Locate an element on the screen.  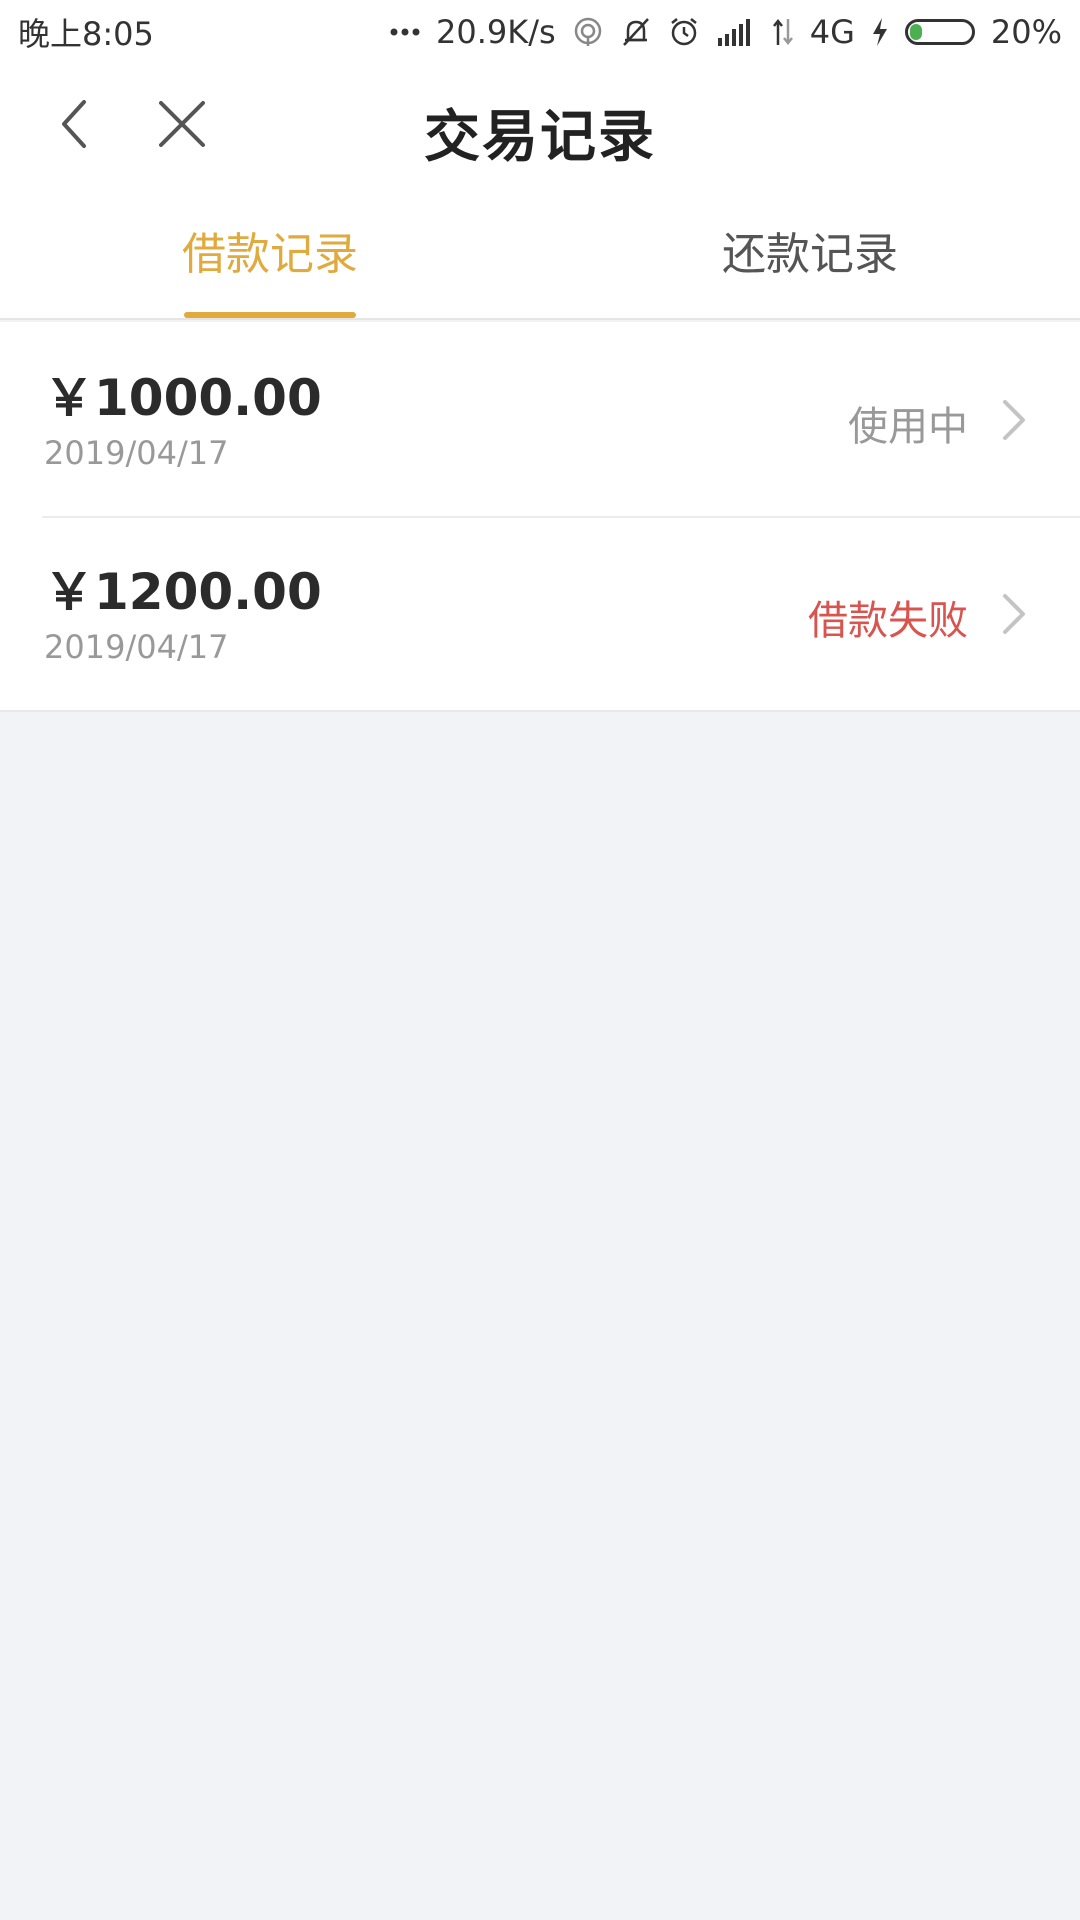
mute-bell-icon is located at coordinates (636, 32).